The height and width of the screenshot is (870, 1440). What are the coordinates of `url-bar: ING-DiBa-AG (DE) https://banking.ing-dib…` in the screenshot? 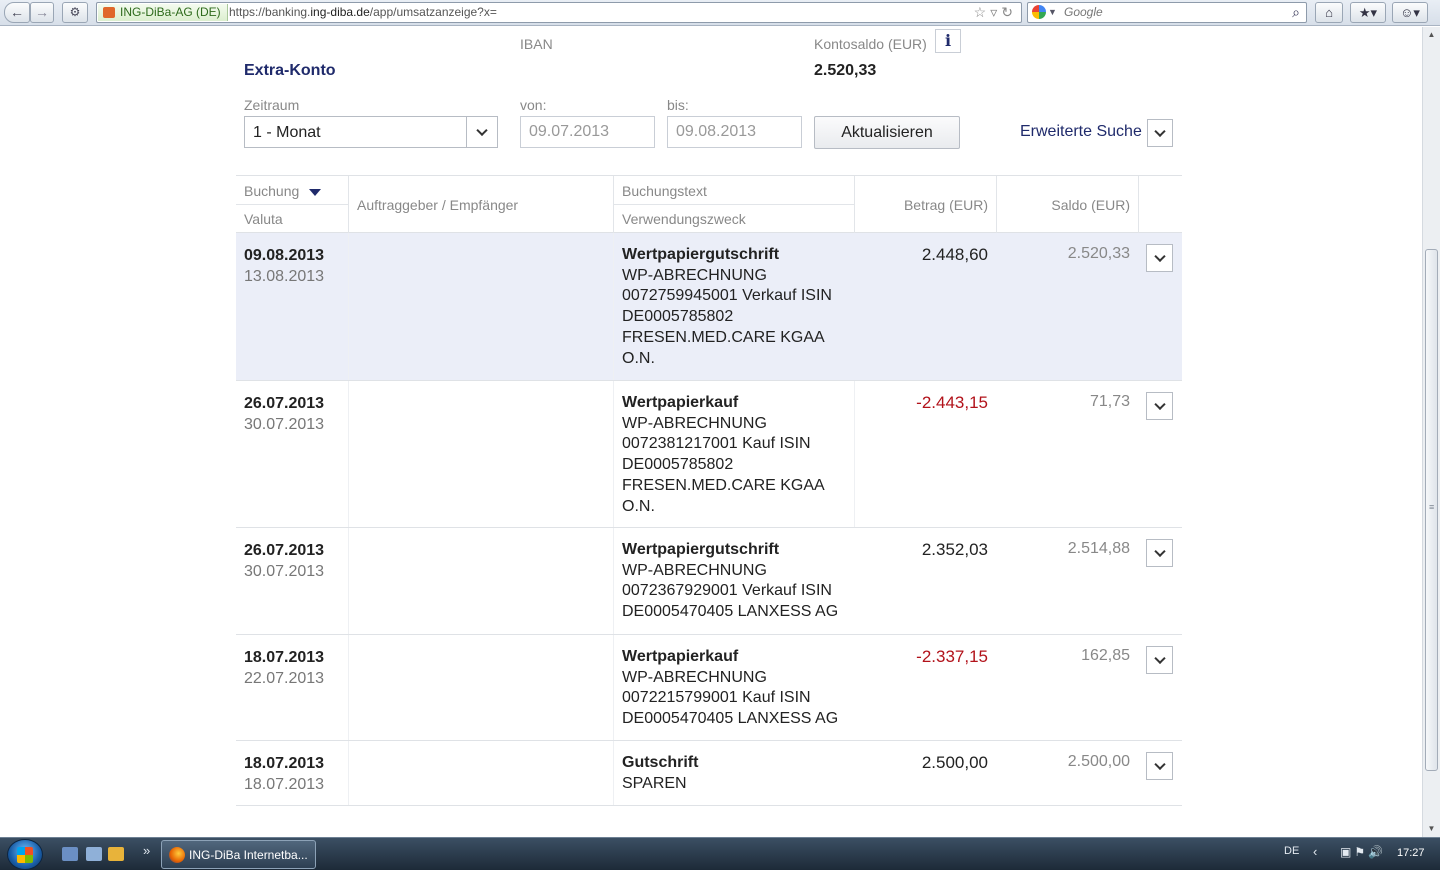 It's located at (559, 12).